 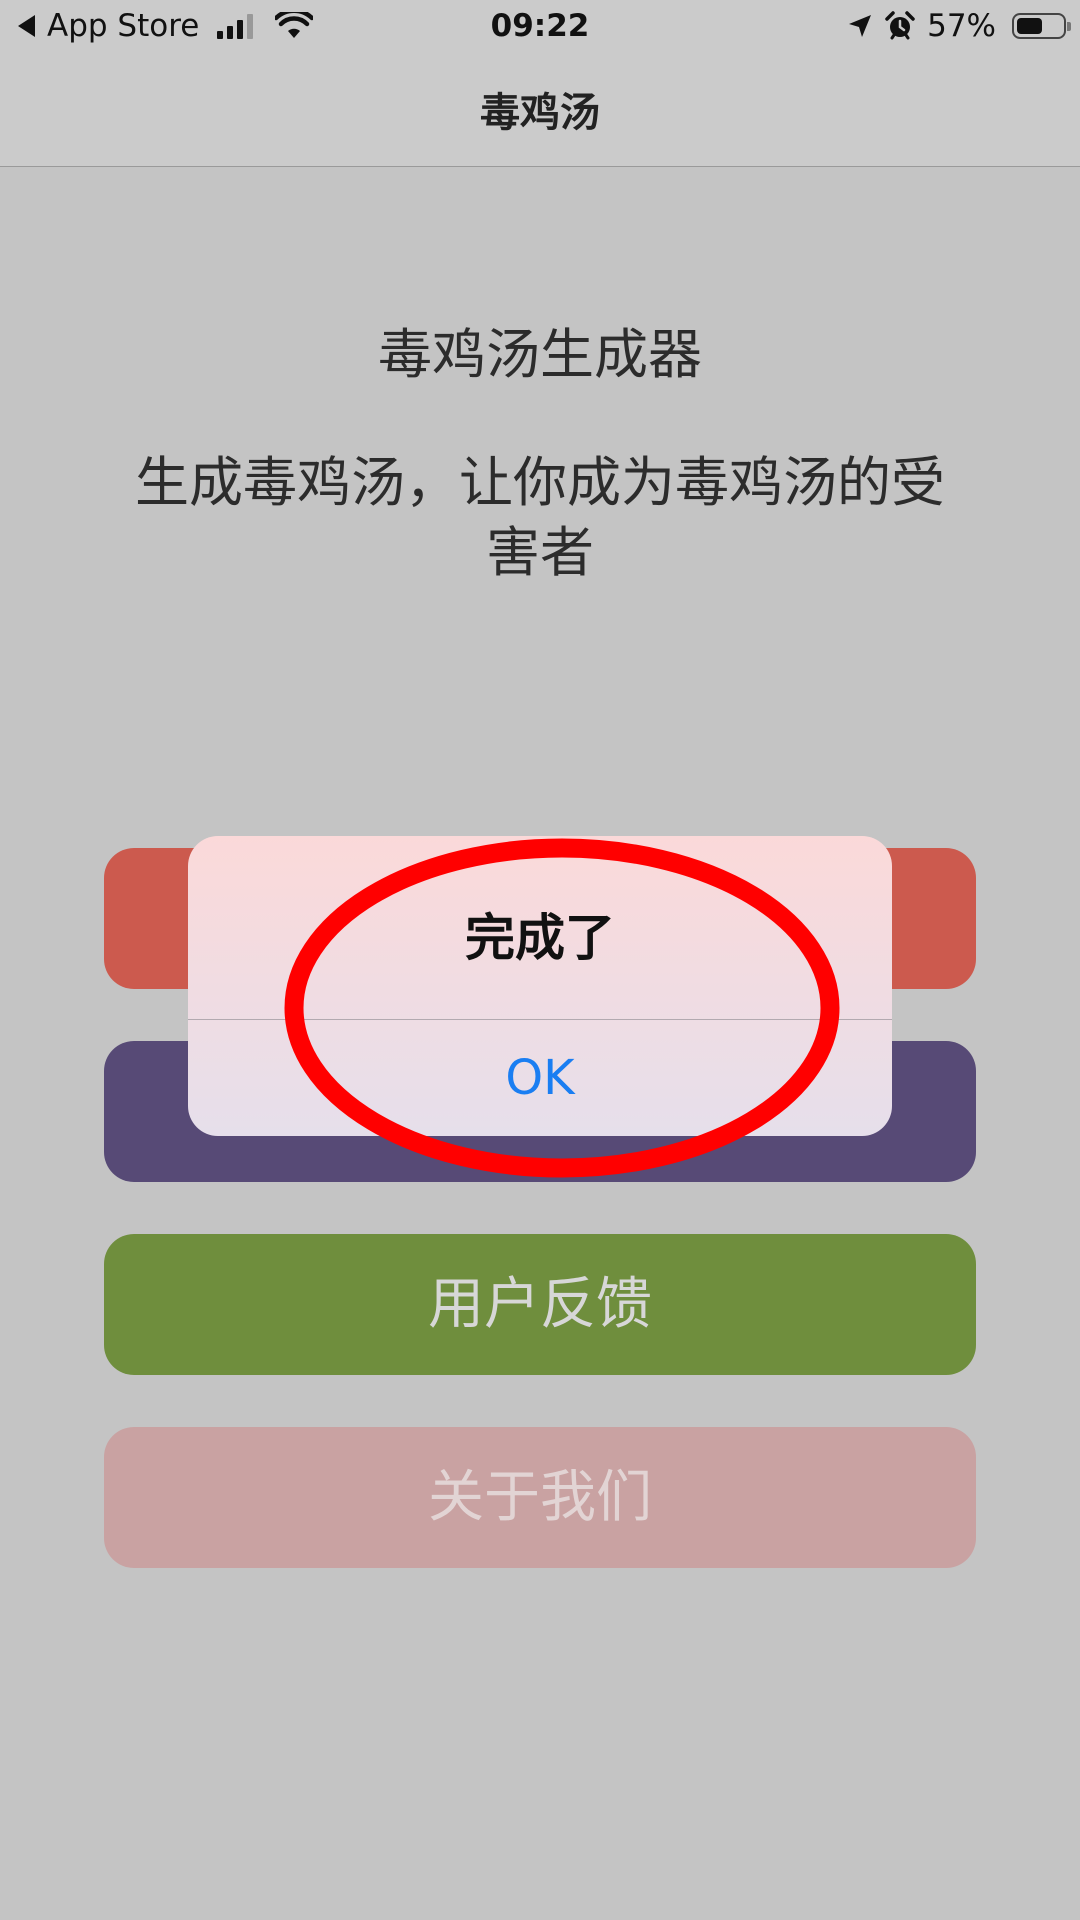 I want to click on app-subtitle: 生成毒鸡汤，让你成为毒鸡汤的受害者, so click(x=540, y=517).